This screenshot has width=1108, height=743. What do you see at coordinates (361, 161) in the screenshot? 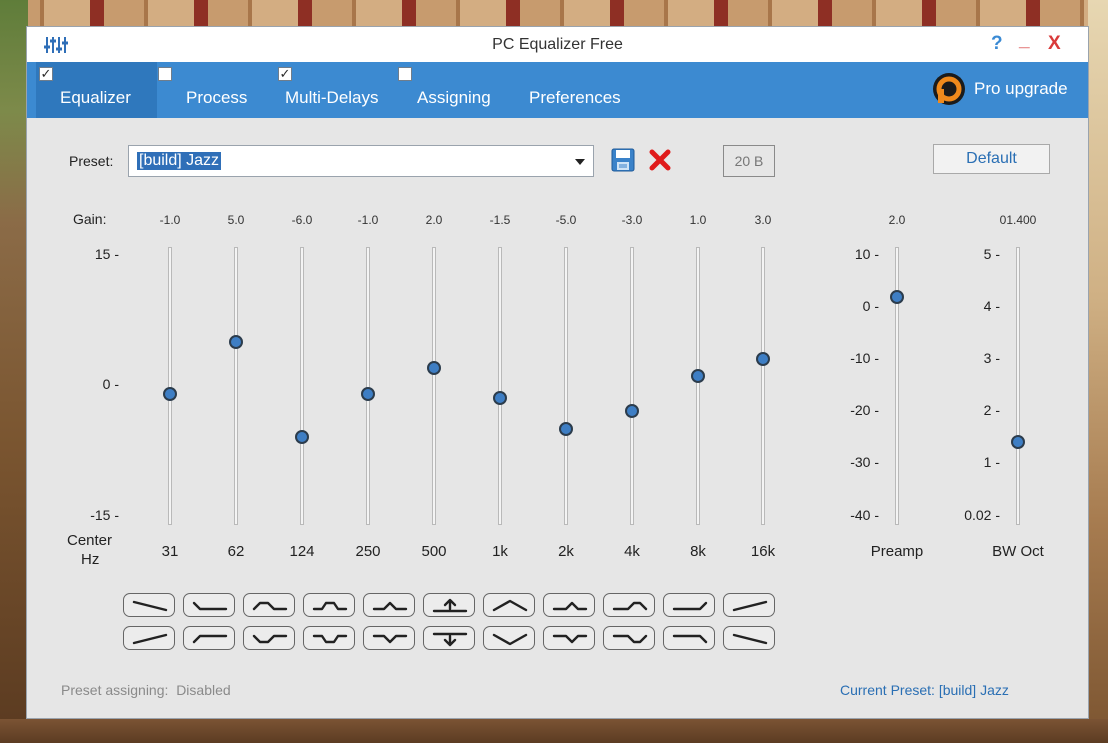
I see `preset-dropdown: [build] Jazz` at bounding box center [361, 161].